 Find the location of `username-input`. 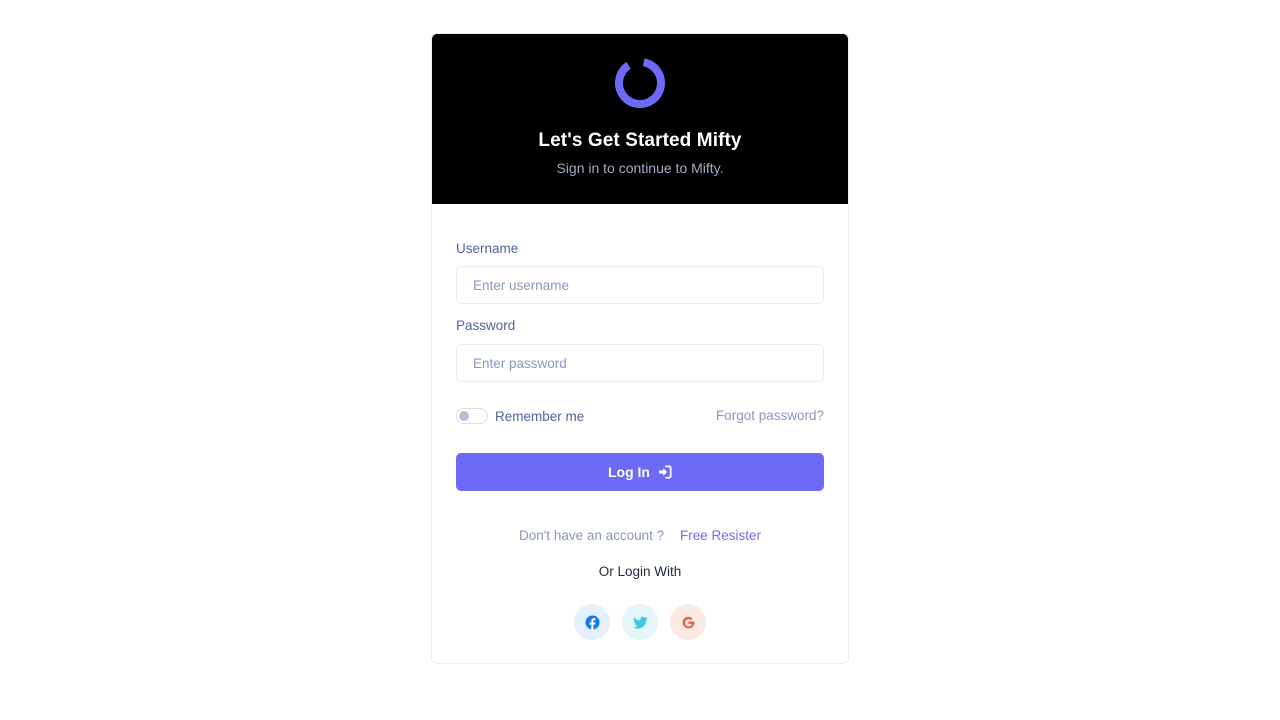

username-input is located at coordinates (640, 285).